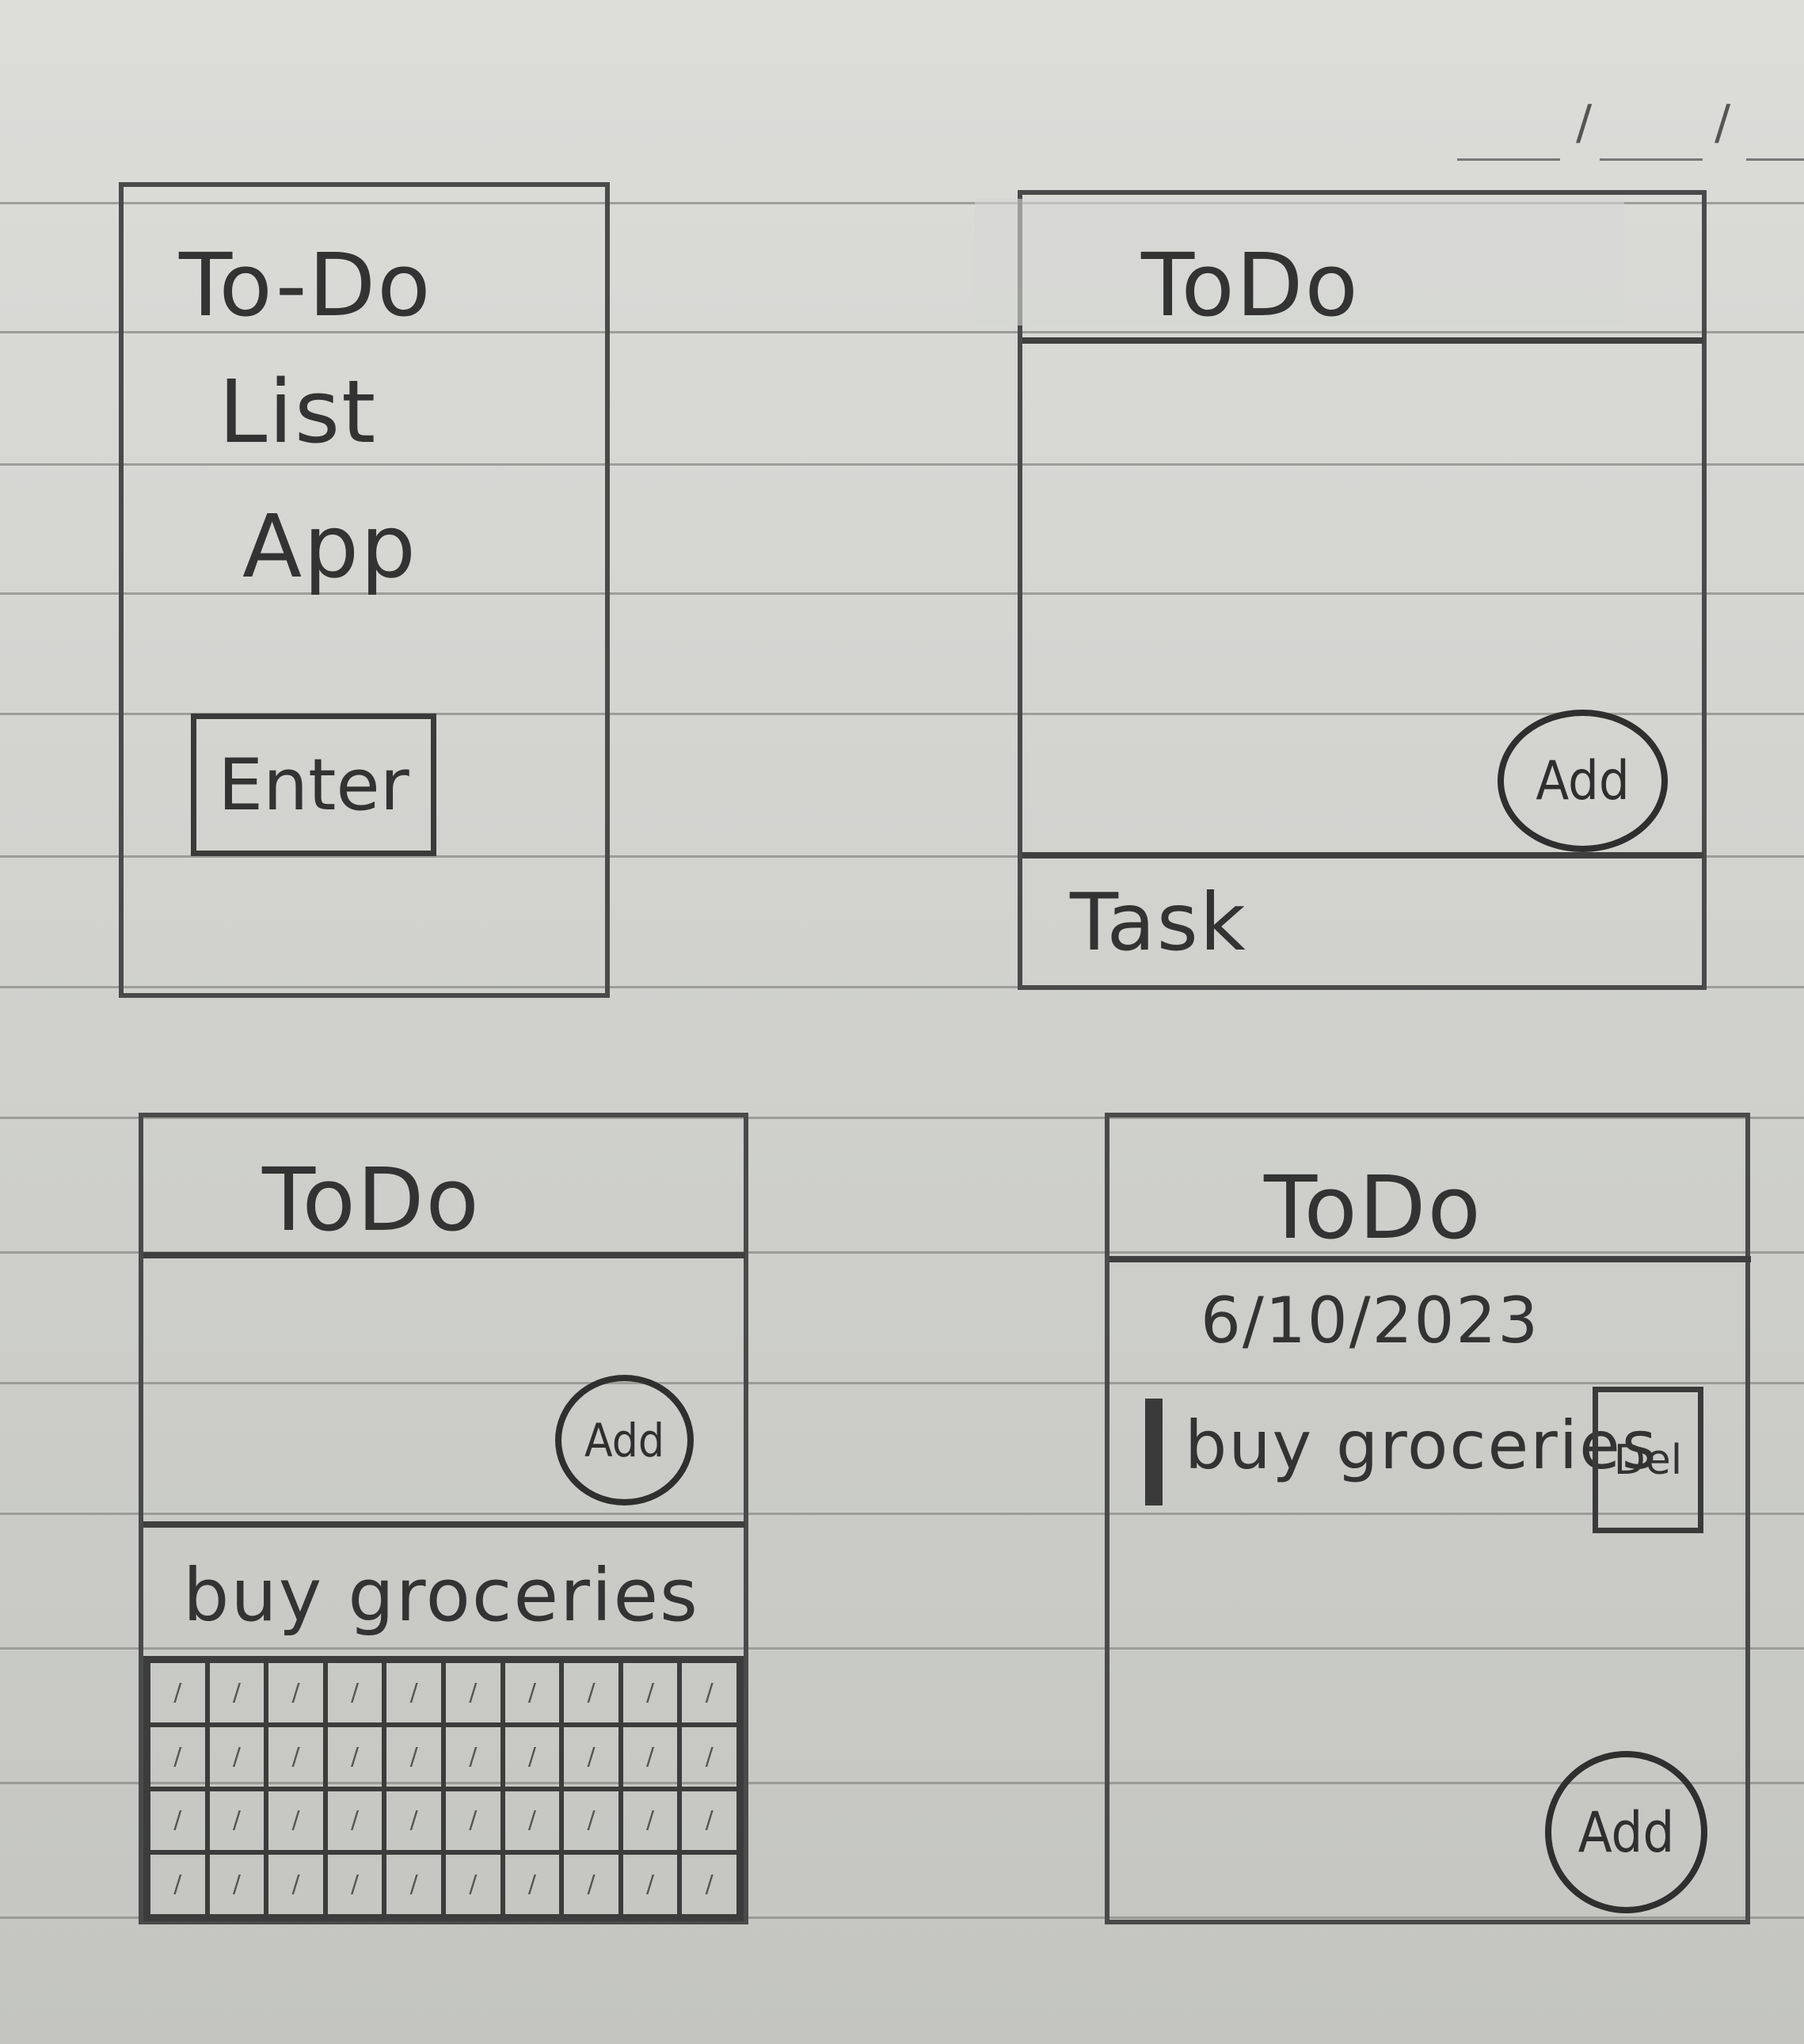 The height and width of the screenshot is (2044, 1804). What do you see at coordinates (1154, 1452) in the screenshot?
I see `task-checkbox` at bounding box center [1154, 1452].